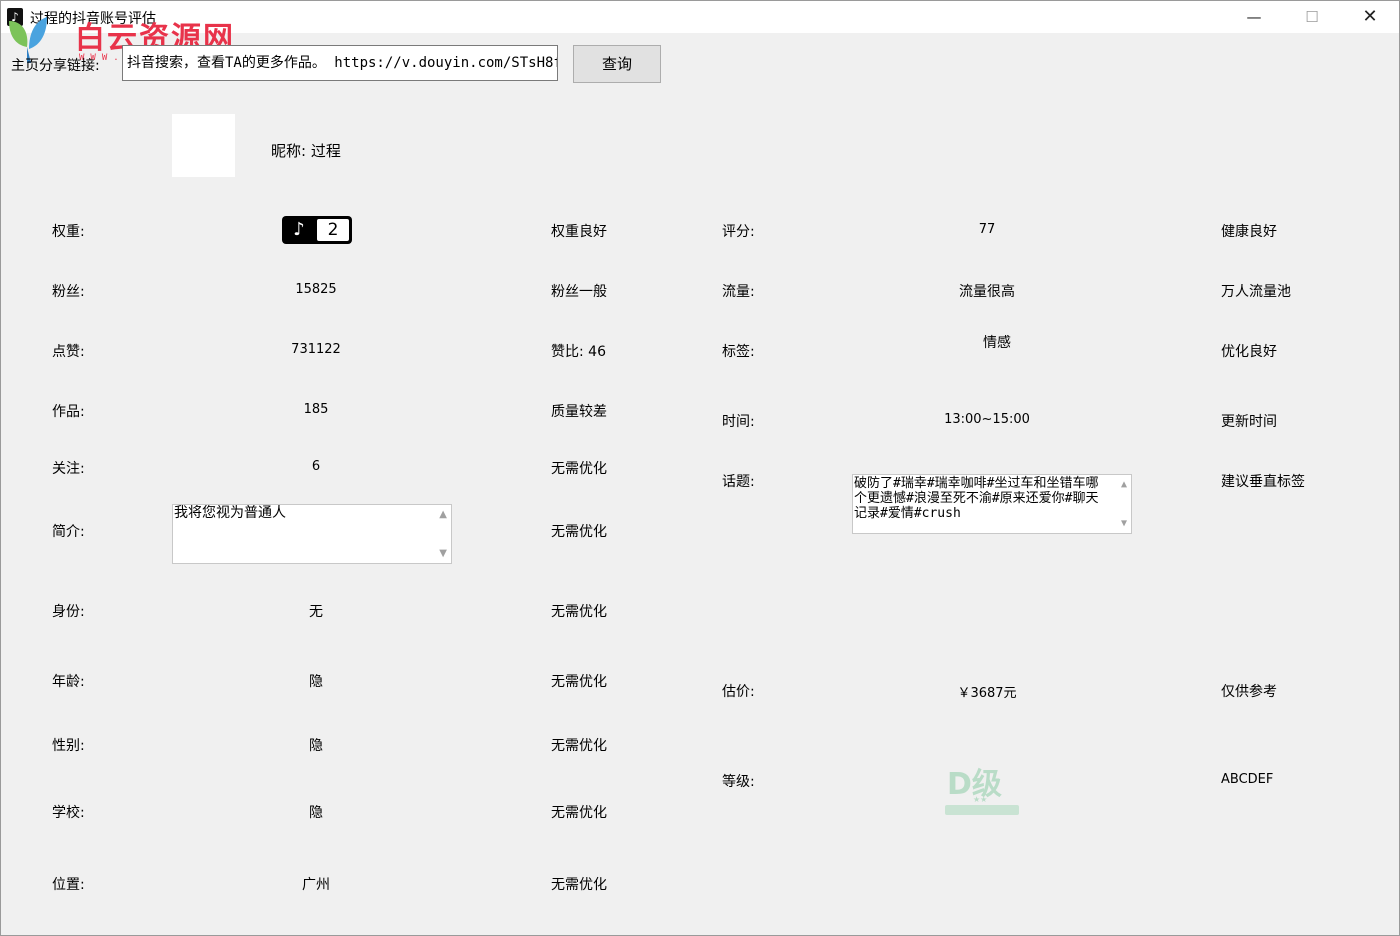 This screenshot has width=1400, height=936. I want to click on bio-label: 简介:, so click(68, 532).